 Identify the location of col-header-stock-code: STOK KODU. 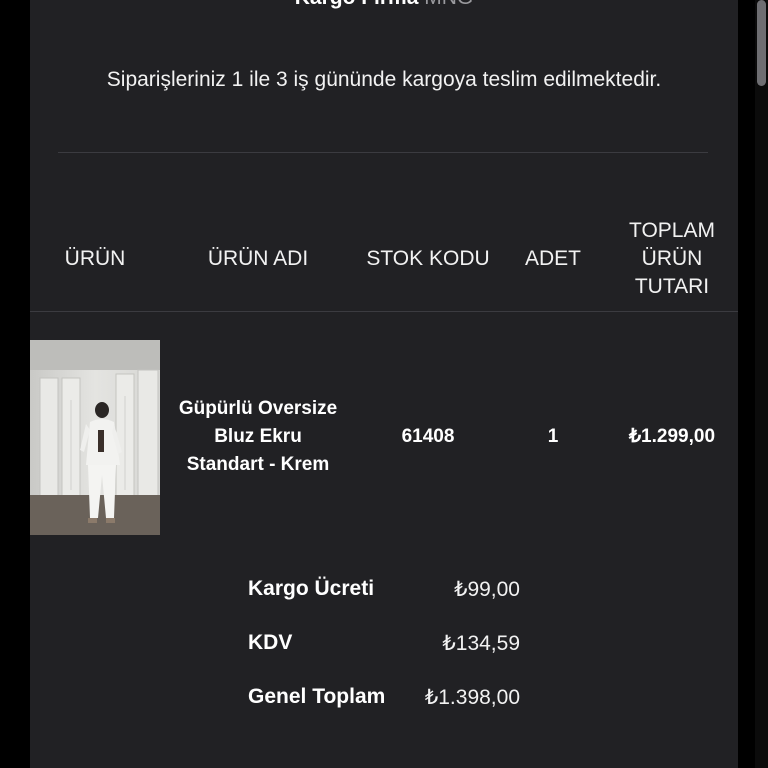
(428, 258).